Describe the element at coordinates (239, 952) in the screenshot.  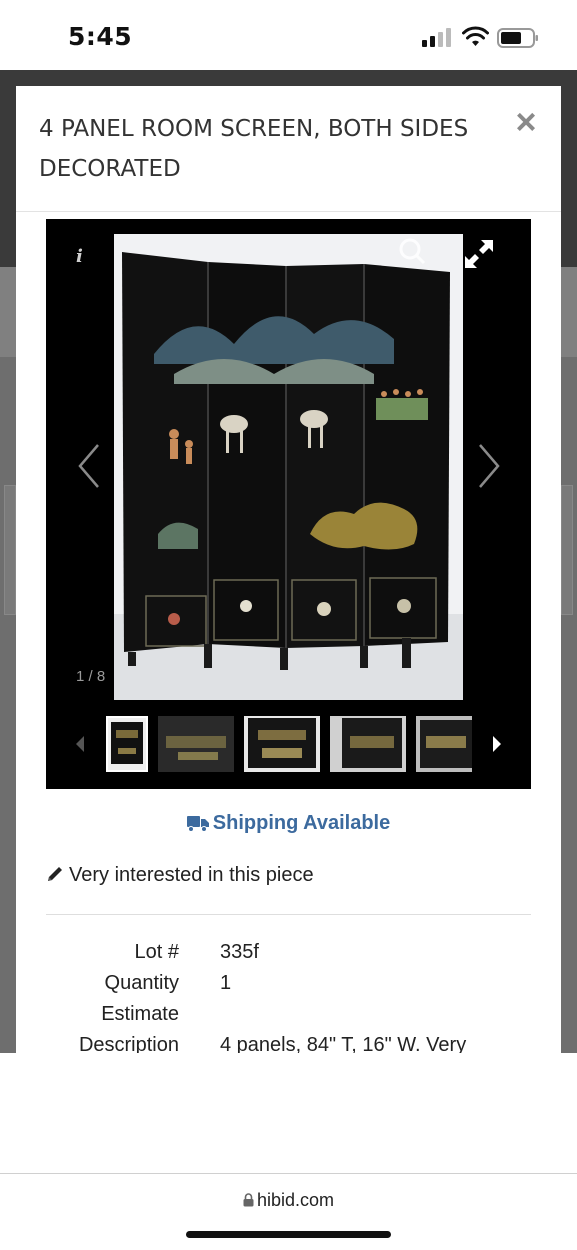
I see `detail-value: 335f` at that location.